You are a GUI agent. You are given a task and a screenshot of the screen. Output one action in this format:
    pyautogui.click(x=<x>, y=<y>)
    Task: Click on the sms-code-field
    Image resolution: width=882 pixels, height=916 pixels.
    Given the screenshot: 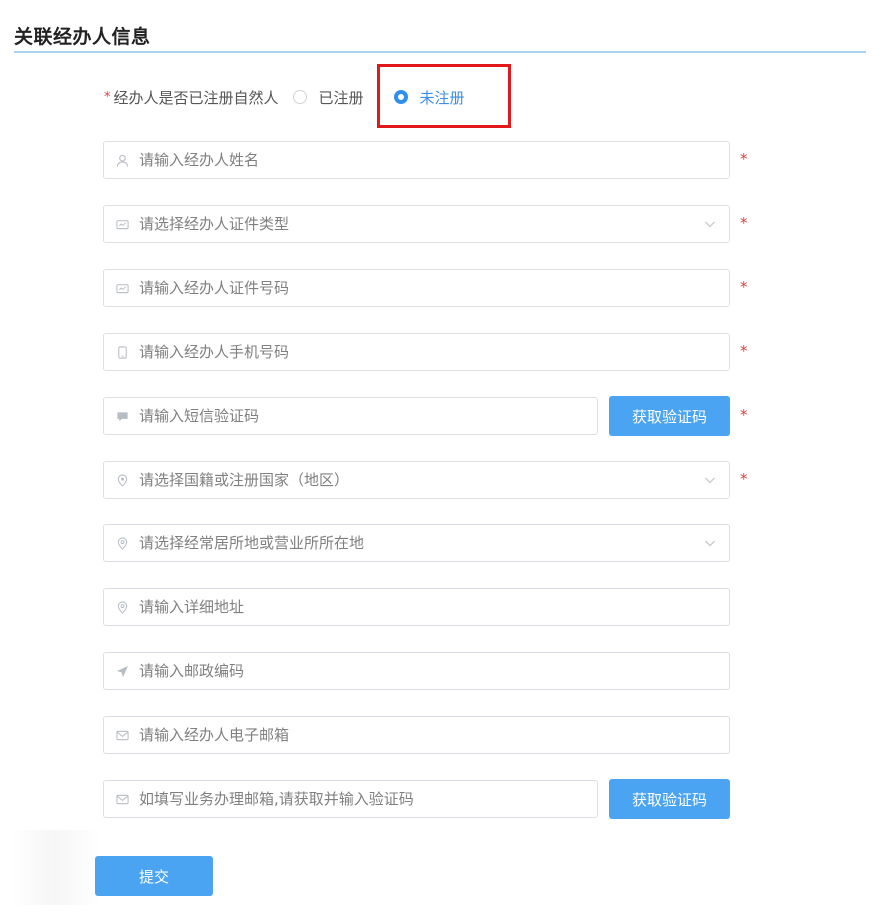 What is the action you would take?
    pyautogui.click(x=350, y=416)
    